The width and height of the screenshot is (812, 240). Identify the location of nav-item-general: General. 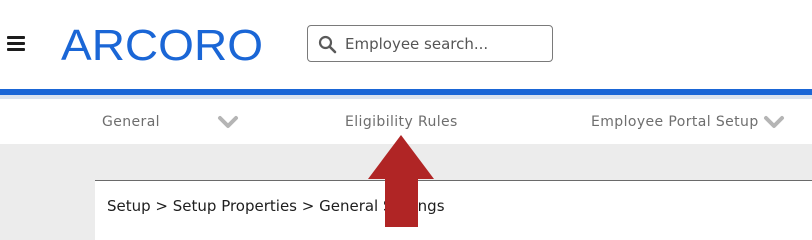
(131, 121).